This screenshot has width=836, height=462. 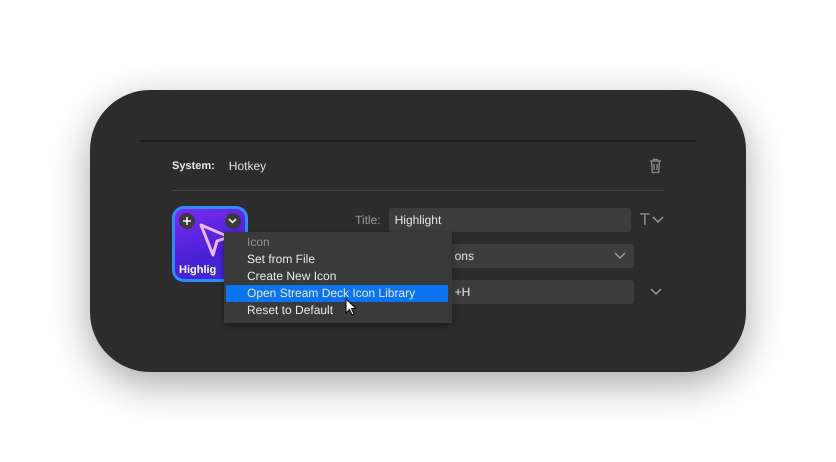 What do you see at coordinates (368, 220) in the screenshot?
I see `title-label: Title:` at bounding box center [368, 220].